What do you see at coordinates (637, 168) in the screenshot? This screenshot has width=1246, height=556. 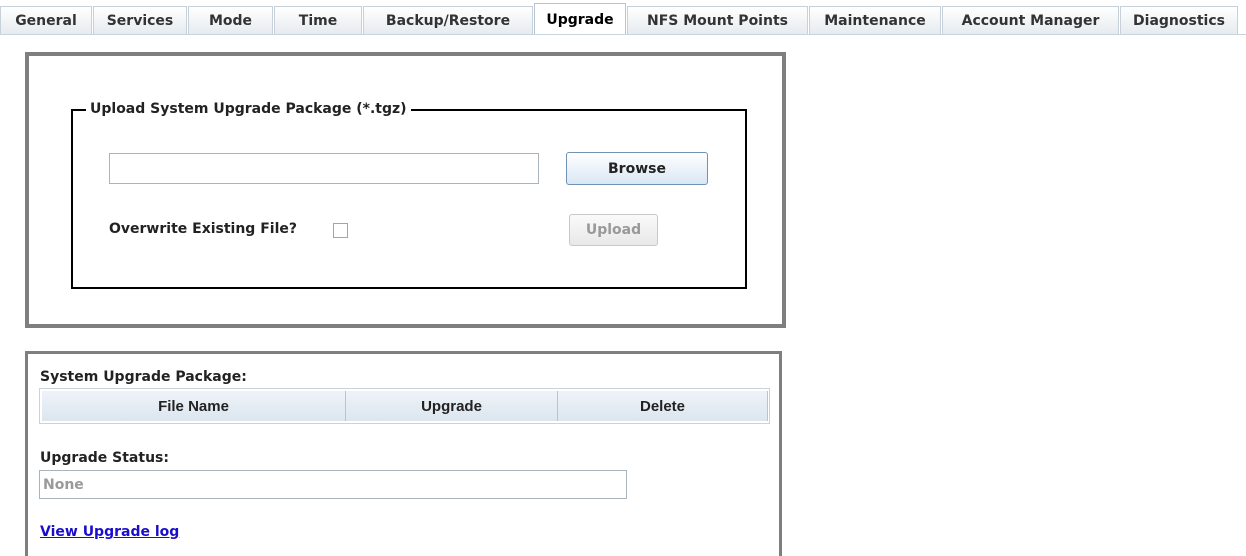 I see `browse-button: Browse` at bounding box center [637, 168].